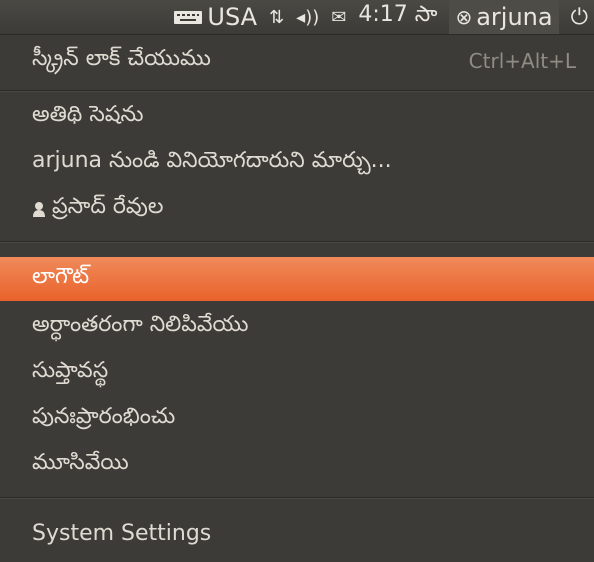 This screenshot has width=594, height=562. I want to click on messaging-indicator: ✉, so click(338, 17).